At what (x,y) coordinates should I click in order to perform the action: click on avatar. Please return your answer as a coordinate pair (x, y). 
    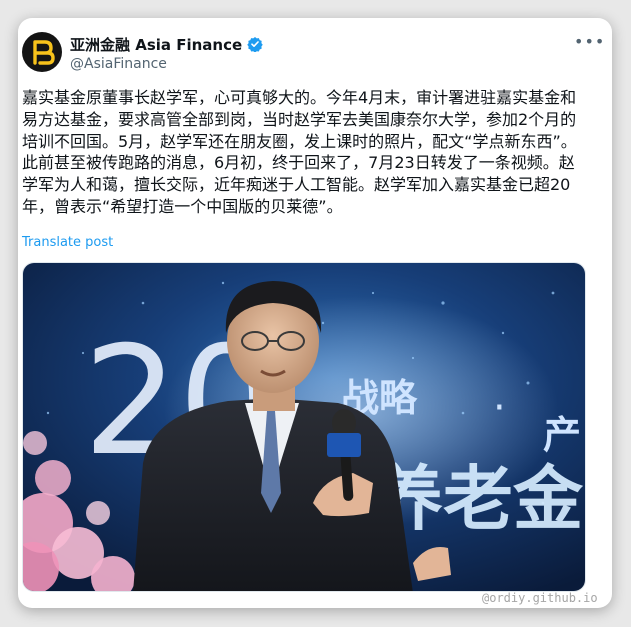
    Looking at the image, I should click on (42, 52).